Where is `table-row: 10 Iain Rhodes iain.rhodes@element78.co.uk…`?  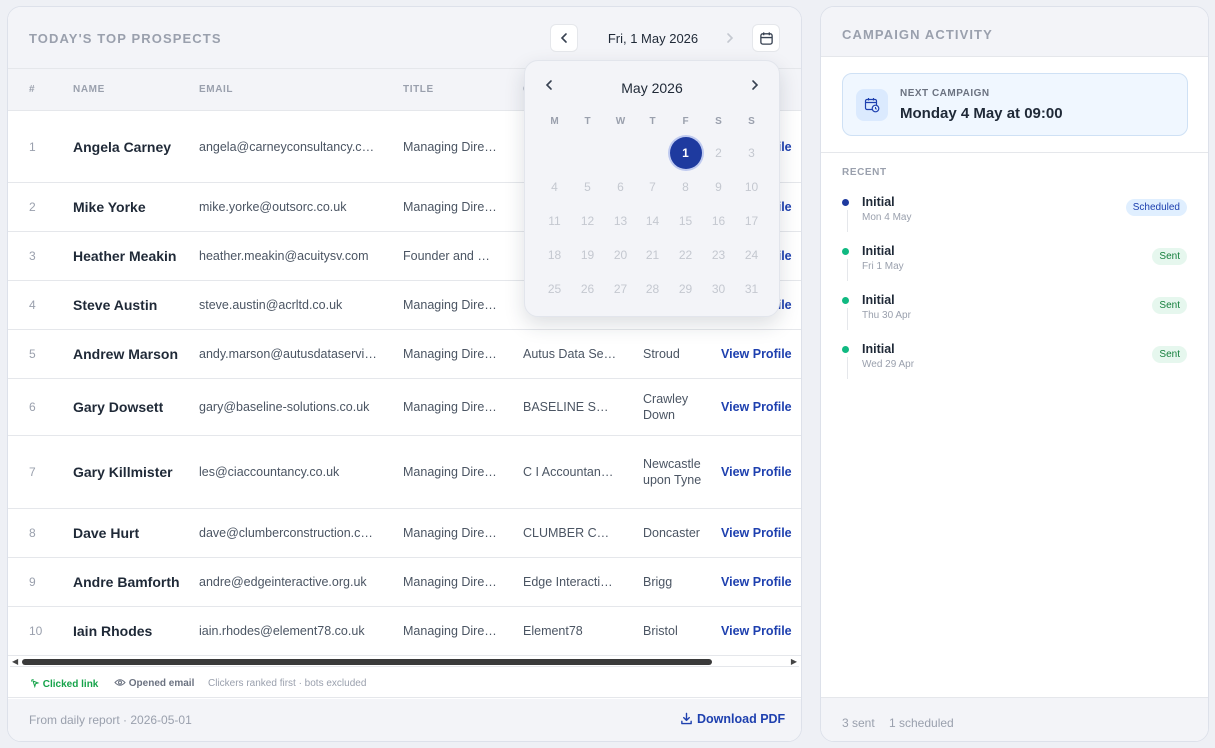 table-row: 10 Iain Rhodes iain.rhodes@element78.co.uk… is located at coordinates (404, 631).